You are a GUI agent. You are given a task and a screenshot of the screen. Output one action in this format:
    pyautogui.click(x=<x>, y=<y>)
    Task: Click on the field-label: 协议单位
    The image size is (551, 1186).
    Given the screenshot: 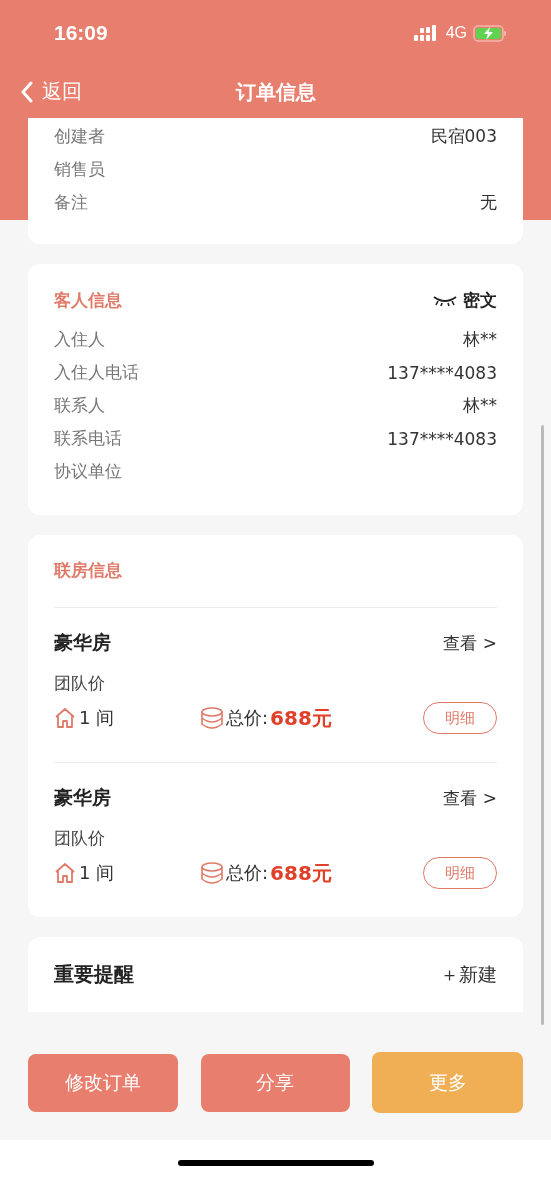 What is the action you would take?
    pyautogui.click(x=88, y=471)
    